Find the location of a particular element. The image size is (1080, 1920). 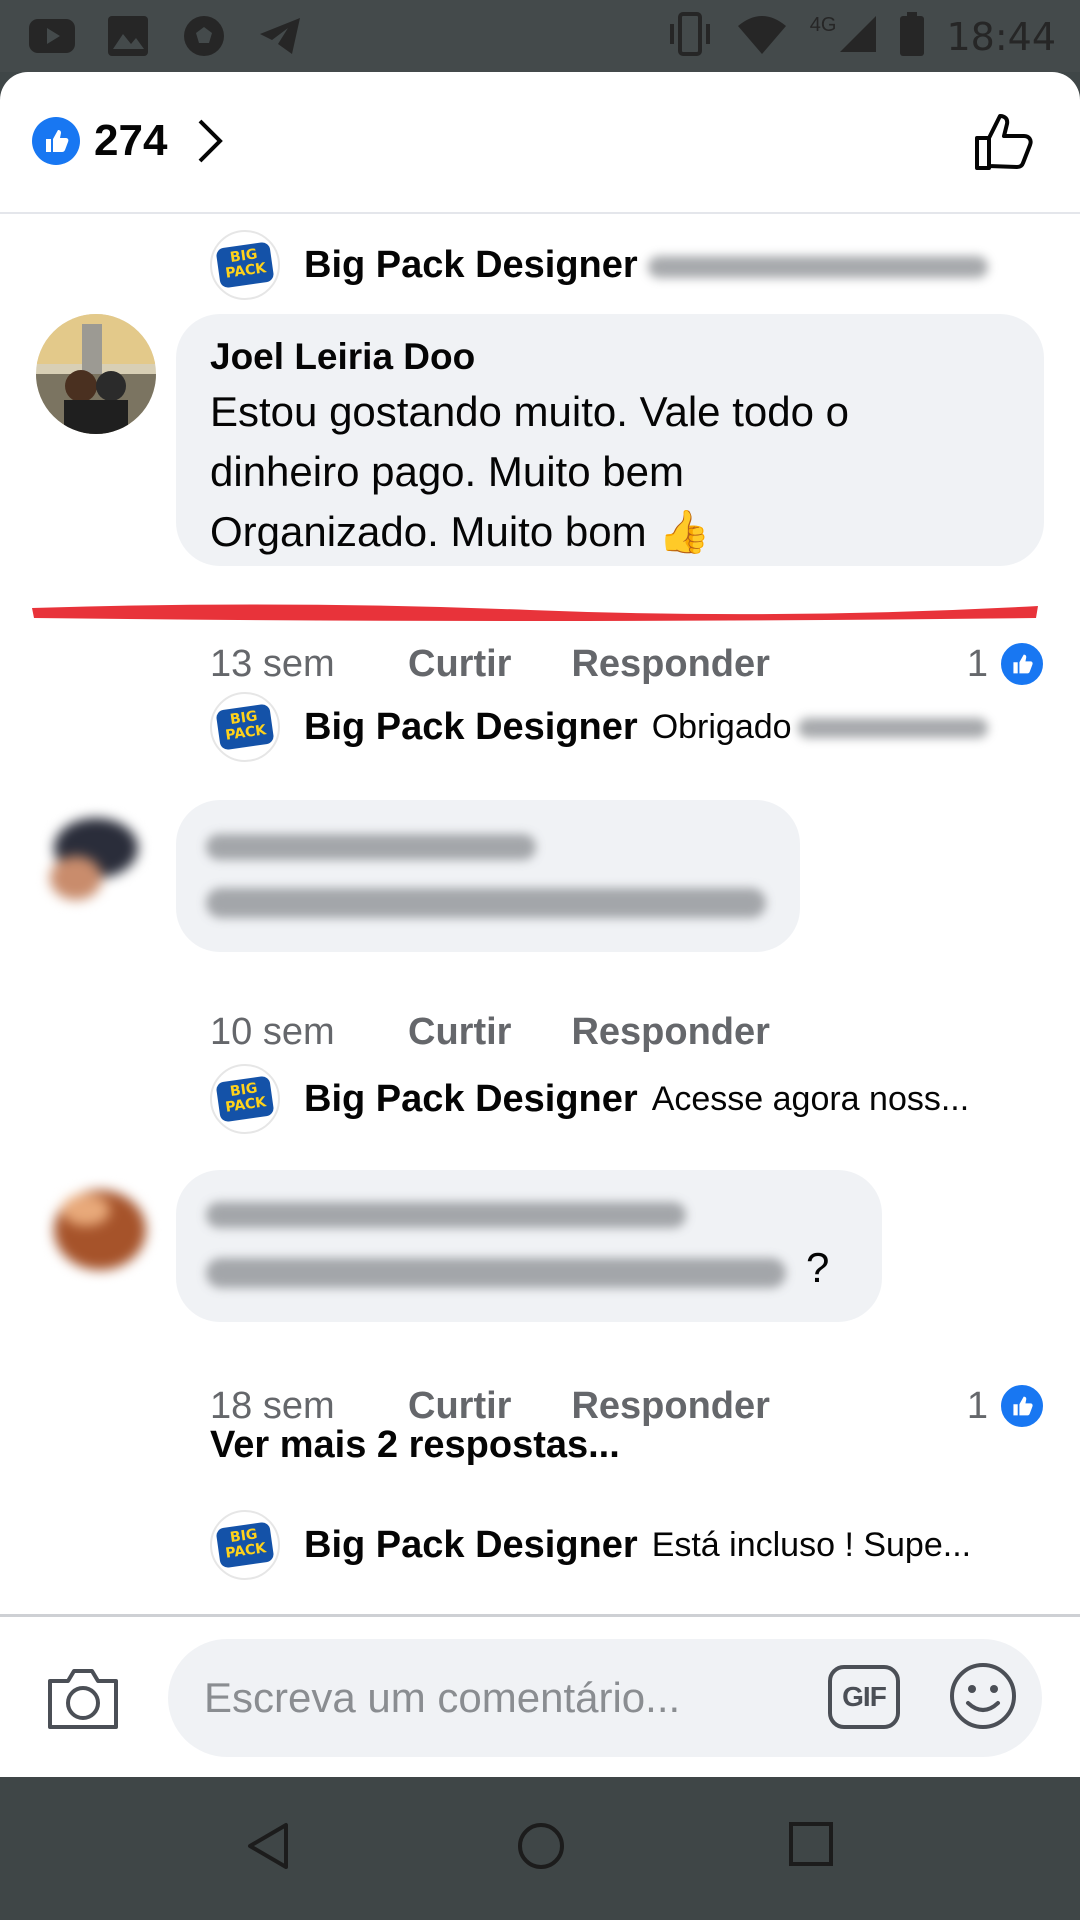

home-circle-icon is located at coordinates (541, 1846).